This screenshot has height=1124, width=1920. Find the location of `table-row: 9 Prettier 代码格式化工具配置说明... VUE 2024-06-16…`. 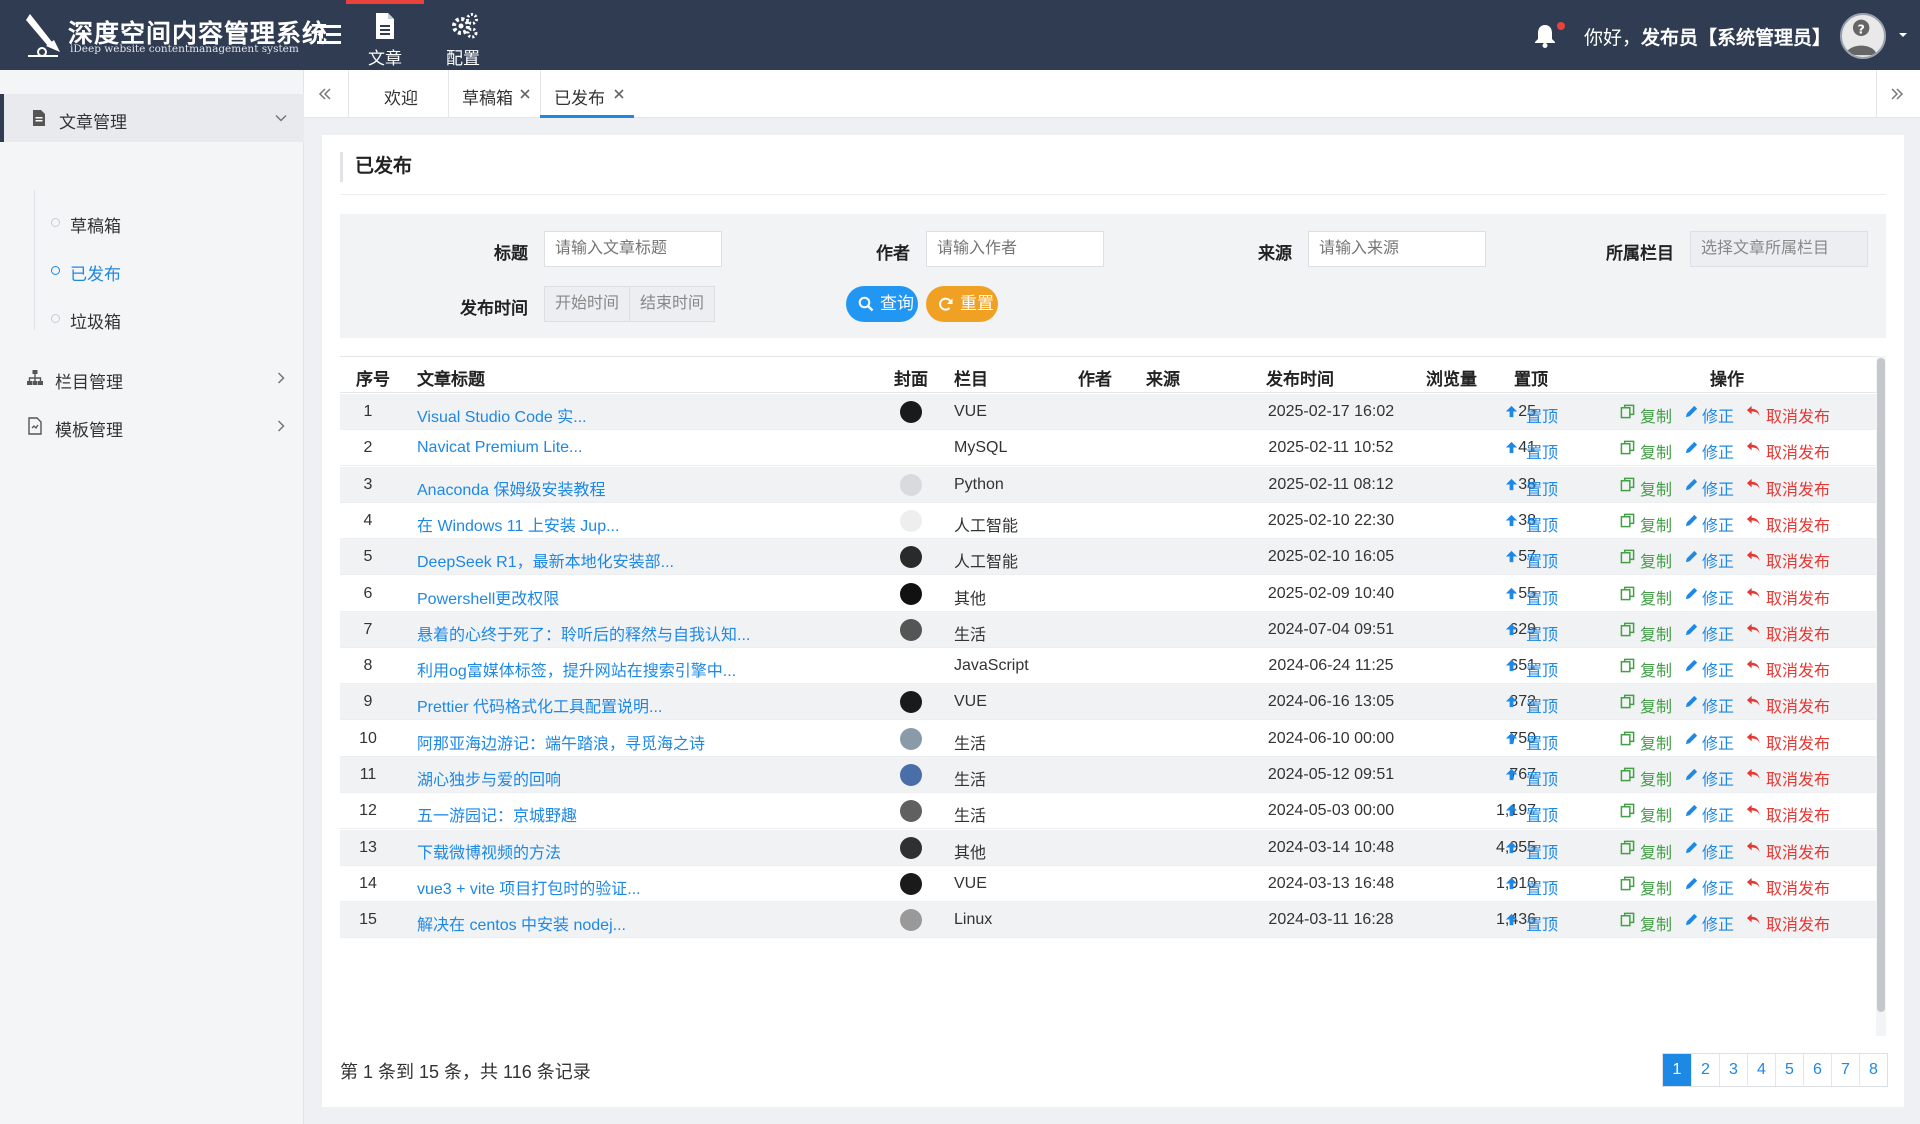

table-row: 9 Prettier 代码格式化工具配置说明... VUE 2024-06-16… is located at coordinates (1108, 702).